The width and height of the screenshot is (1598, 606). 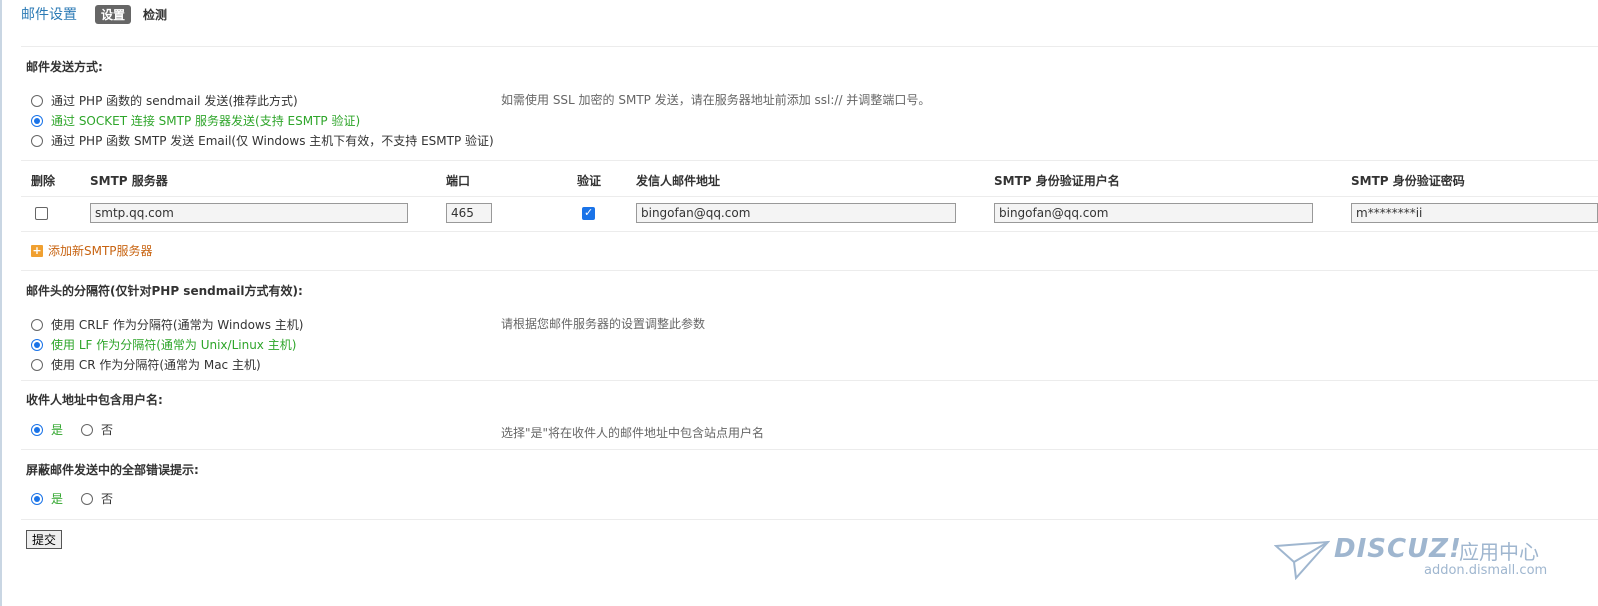 What do you see at coordinates (633, 433) in the screenshot?
I see `include-username-tip: 选择"是"将在收件人的邮件地址中包含站点用户名` at bounding box center [633, 433].